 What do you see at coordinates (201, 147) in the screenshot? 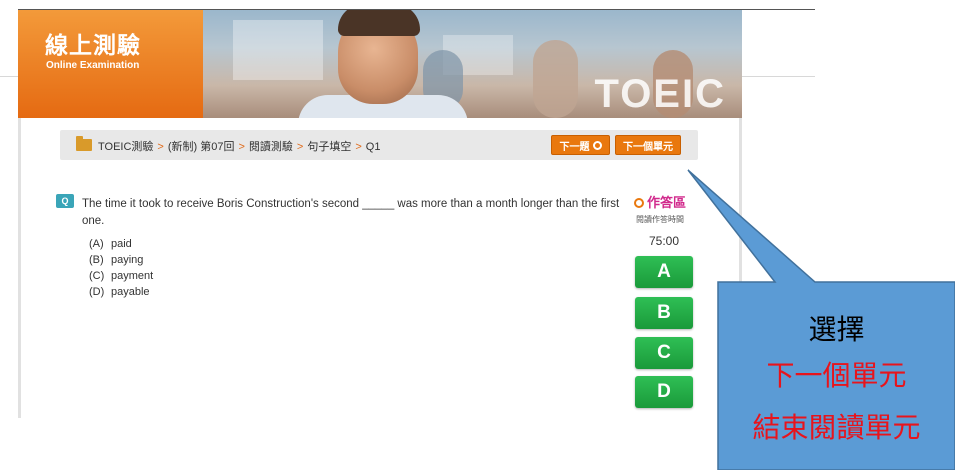
I see `breadcrumb-item-round: (新制) 第07回` at bounding box center [201, 147].